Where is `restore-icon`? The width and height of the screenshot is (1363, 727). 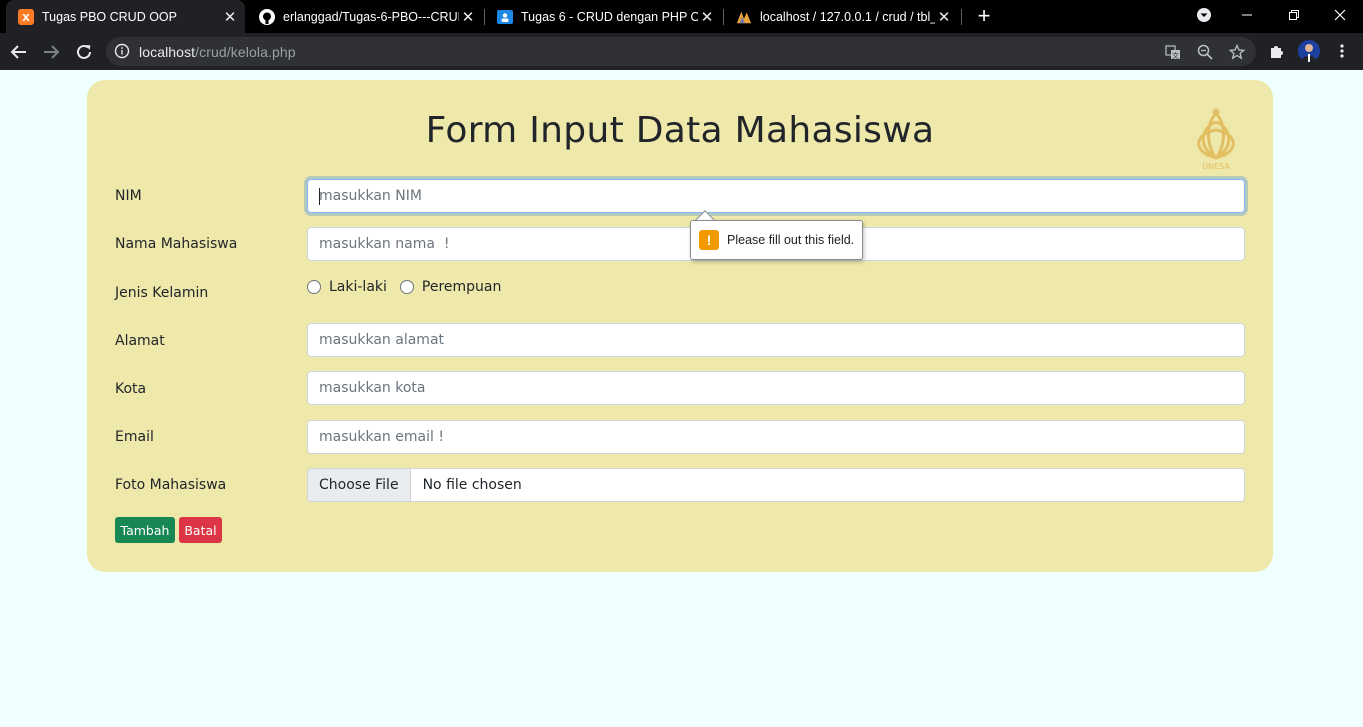 restore-icon is located at coordinates (1294, 15).